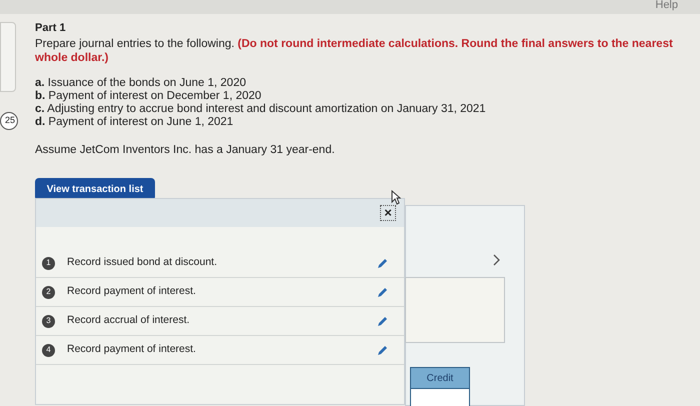 This screenshot has height=406, width=700. I want to click on credit-column-header: Credit, so click(440, 378).